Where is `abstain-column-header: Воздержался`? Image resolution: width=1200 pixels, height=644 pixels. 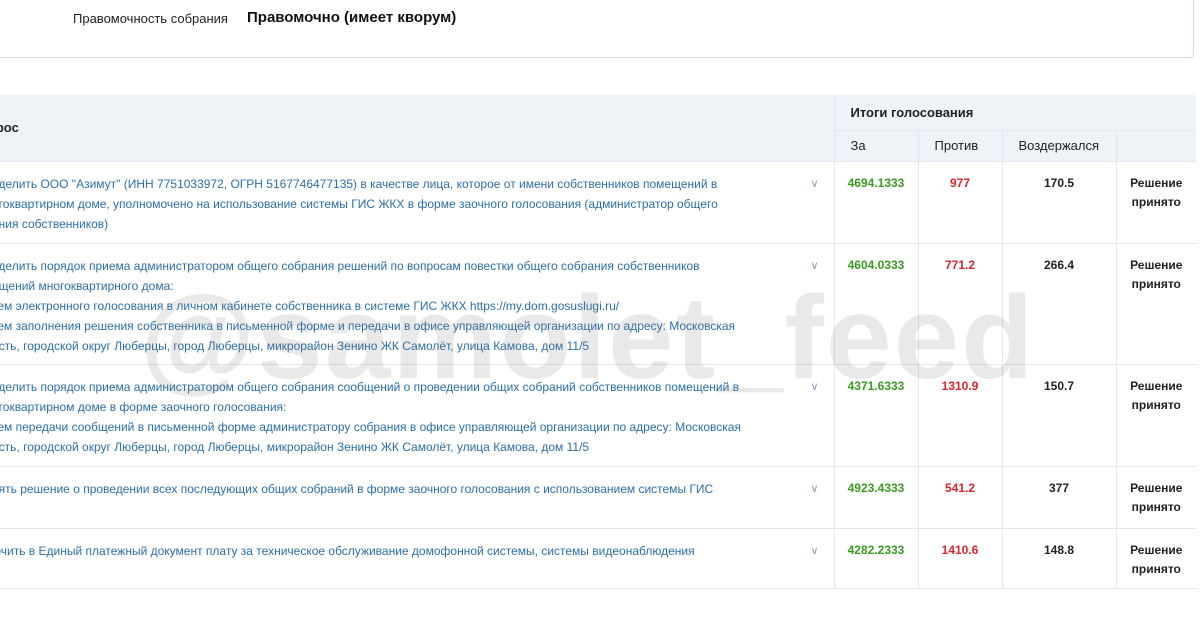 abstain-column-header: Воздержался is located at coordinates (1059, 146).